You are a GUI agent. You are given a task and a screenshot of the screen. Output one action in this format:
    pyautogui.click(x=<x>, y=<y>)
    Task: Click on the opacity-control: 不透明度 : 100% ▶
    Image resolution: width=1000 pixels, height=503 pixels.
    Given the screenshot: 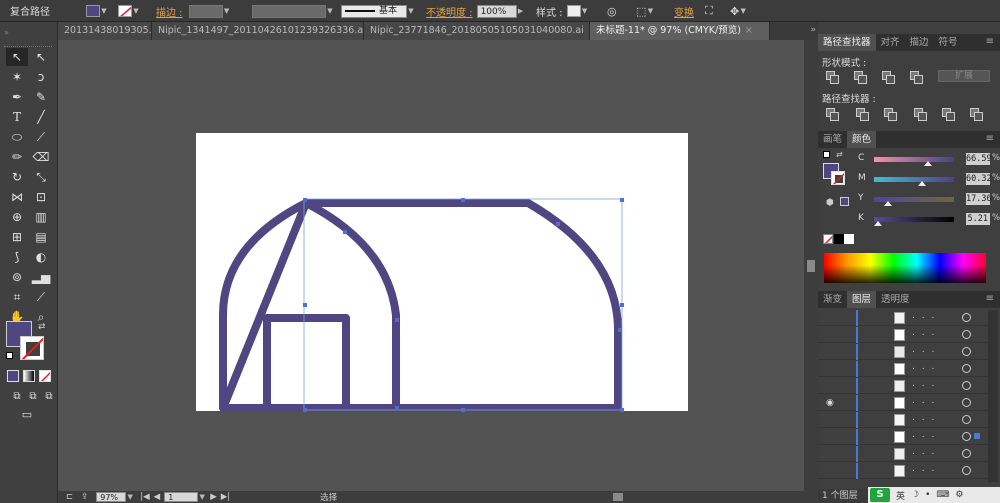 What is the action you would take?
    pyautogui.click(x=475, y=11)
    